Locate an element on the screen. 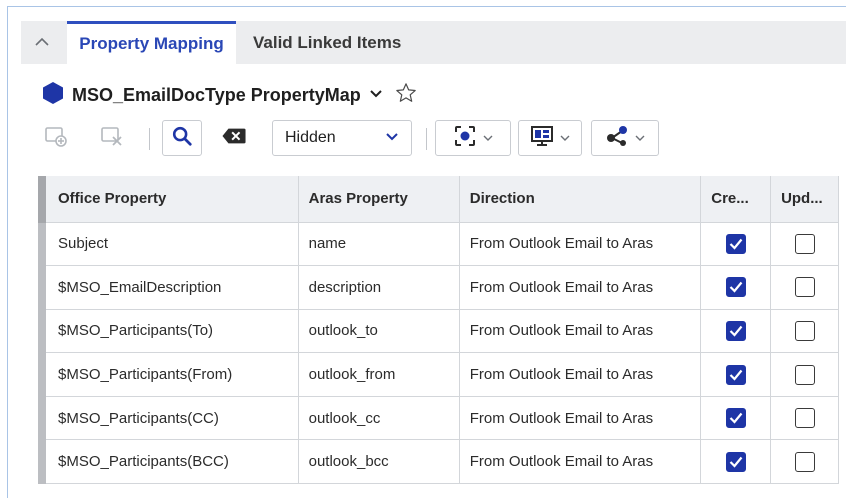 The height and width of the screenshot is (498, 846). item-title-row: MSO_EmailDocType PropertyMap is located at coordinates (229, 95).